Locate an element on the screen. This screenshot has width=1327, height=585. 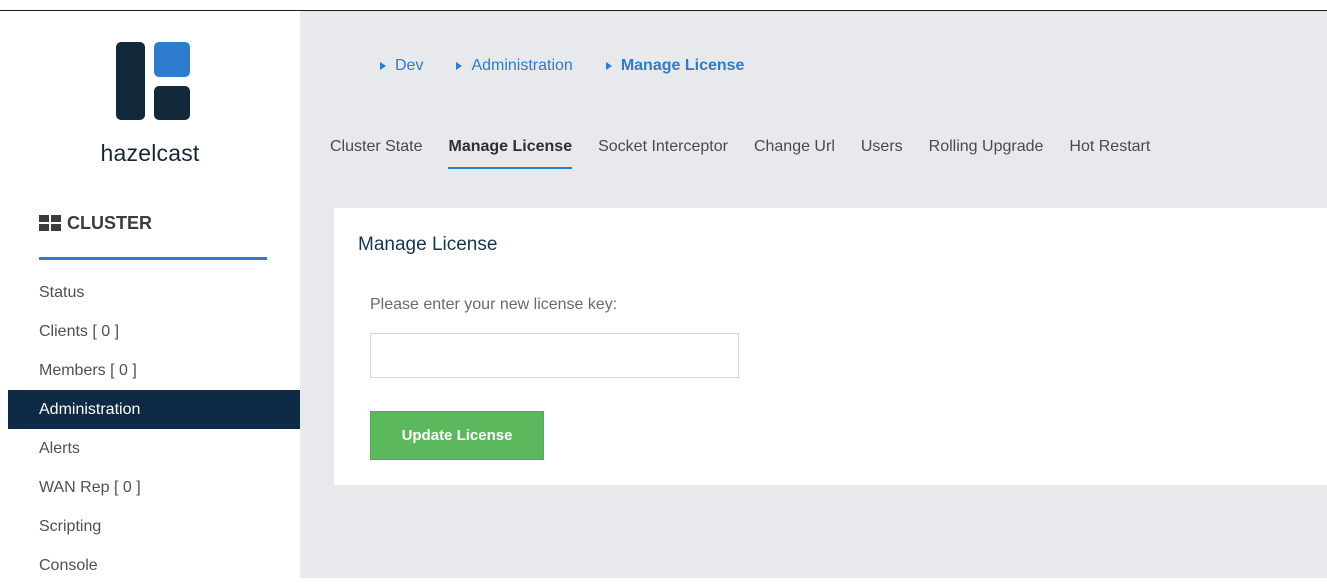
tab-hot-restart: Hot Restart is located at coordinates (1109, 153).